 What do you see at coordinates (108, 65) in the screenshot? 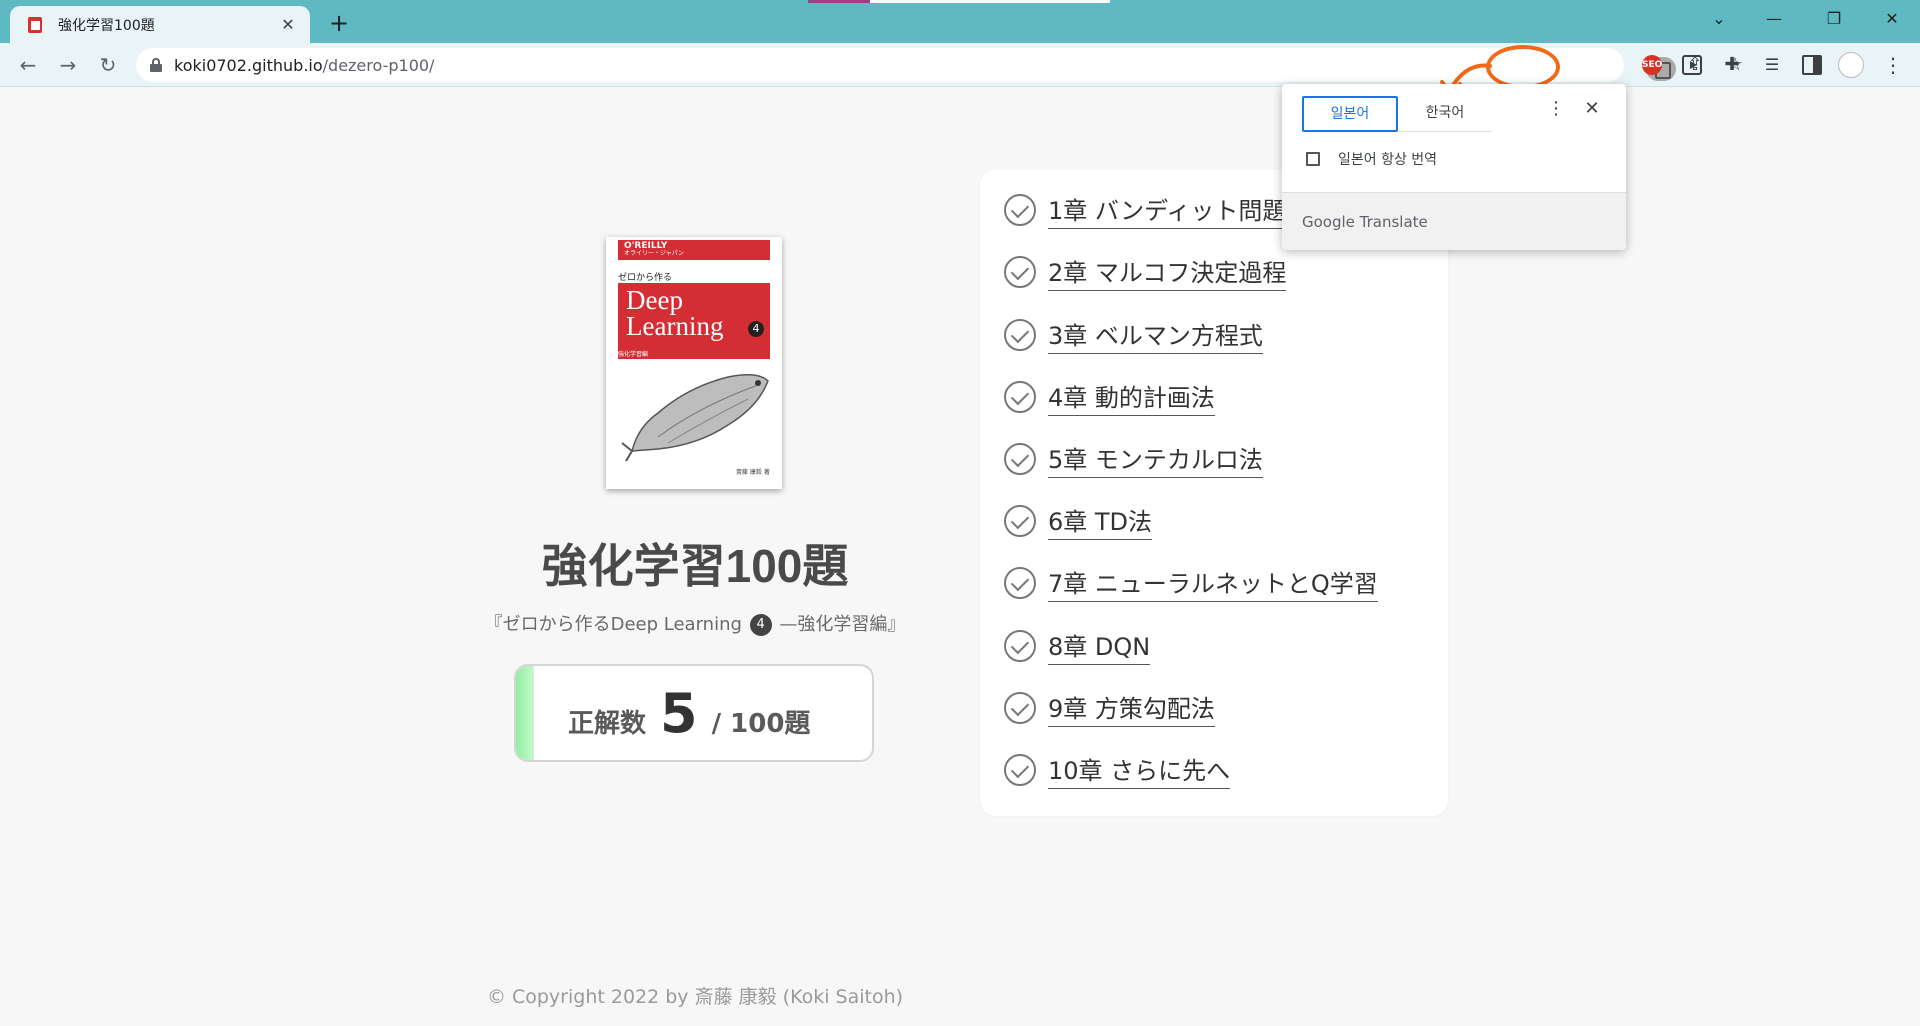
I see `reload-button: ↻` at bounding box center [108, 65].